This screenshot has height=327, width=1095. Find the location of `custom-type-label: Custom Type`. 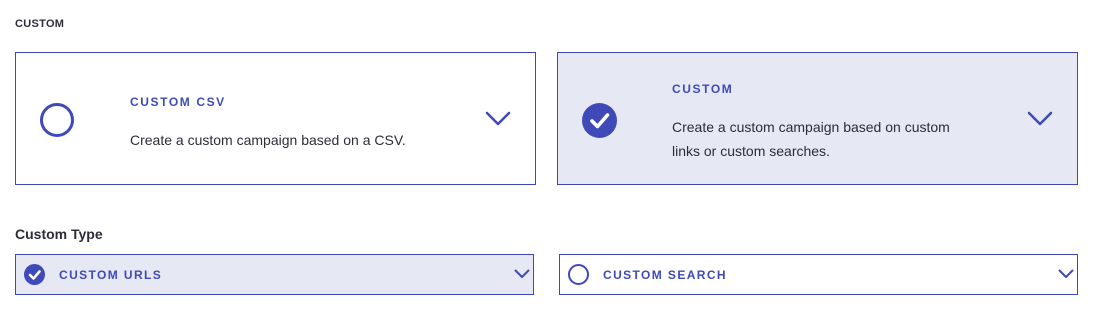

custom-type-label: Custom Type is located at coordinates (59, 234).